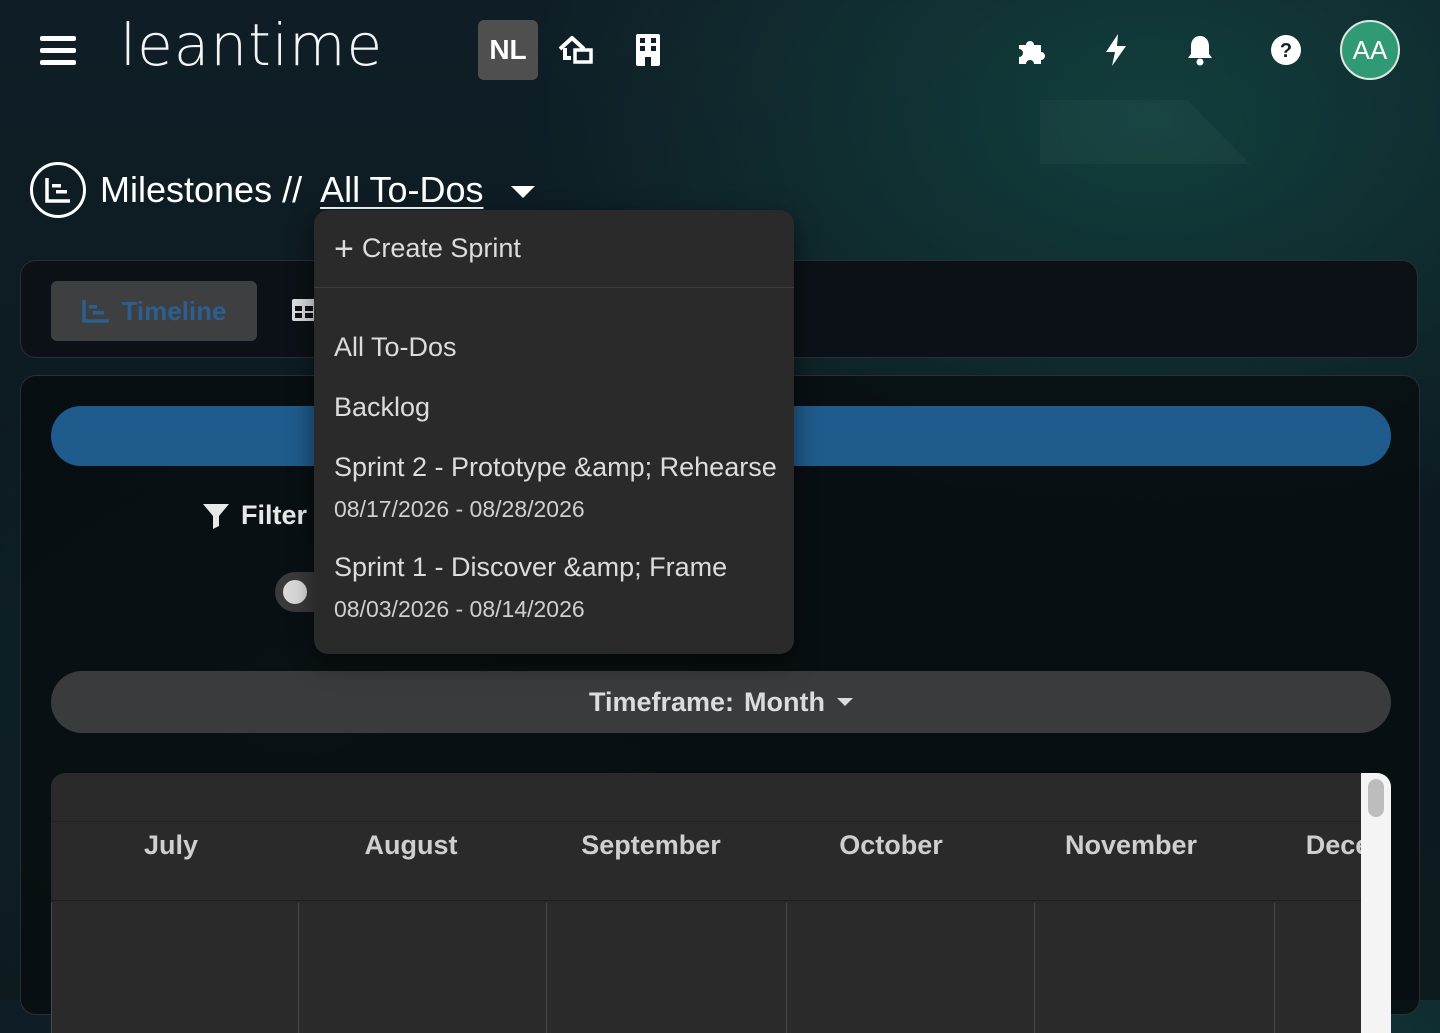  Describe the element at coordinates (706, 797) in the screenshot. I see `gantt-header-top` at that location.